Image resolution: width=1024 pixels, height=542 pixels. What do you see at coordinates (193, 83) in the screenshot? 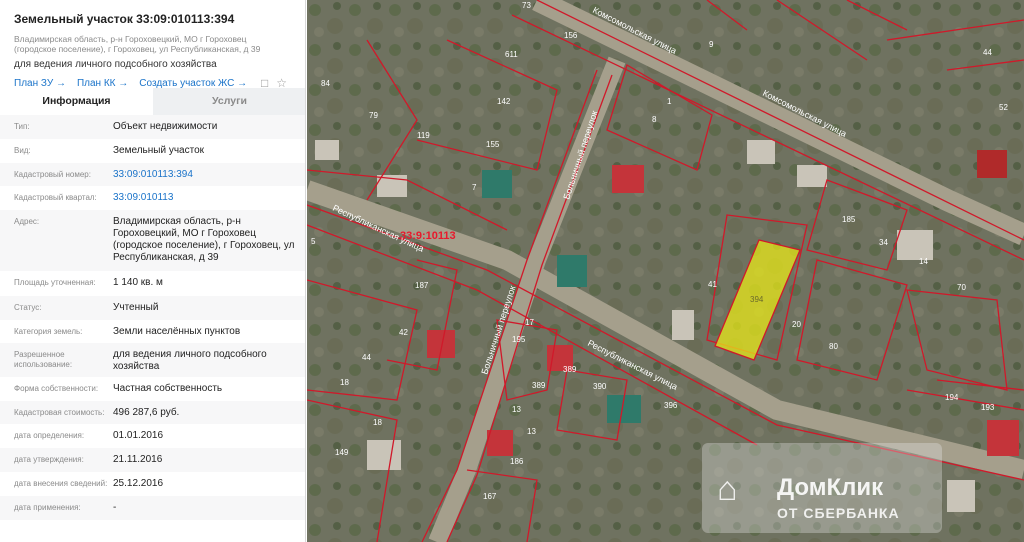
I see `create-parcel-link: Создать участок ЖС →` at bounding box center [193, 83].